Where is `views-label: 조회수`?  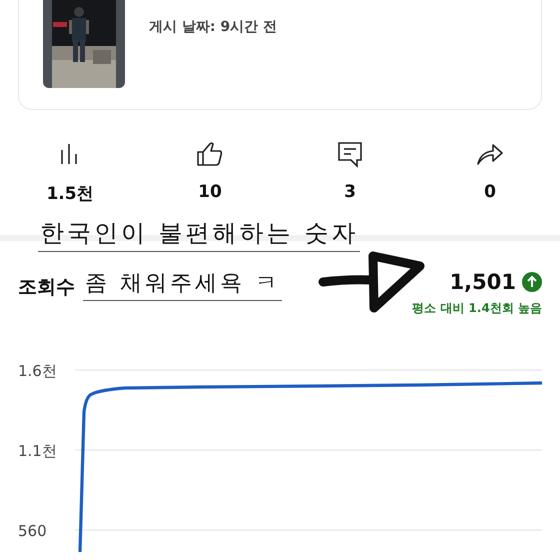 views-label: 조회수 is located at coordinates (46, 287).